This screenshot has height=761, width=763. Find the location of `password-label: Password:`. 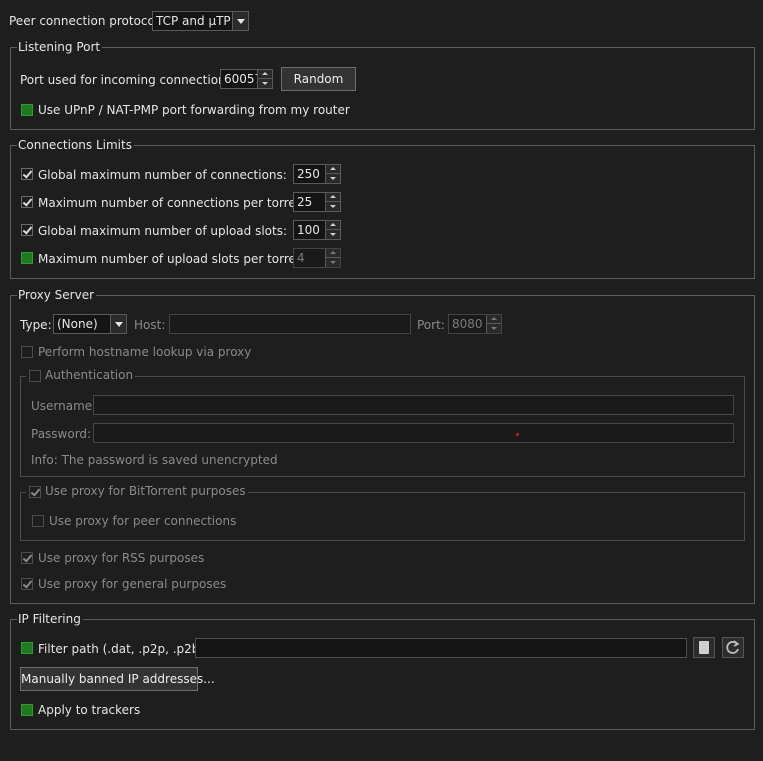

password-label: Password: is located at coordinates (61, 434).